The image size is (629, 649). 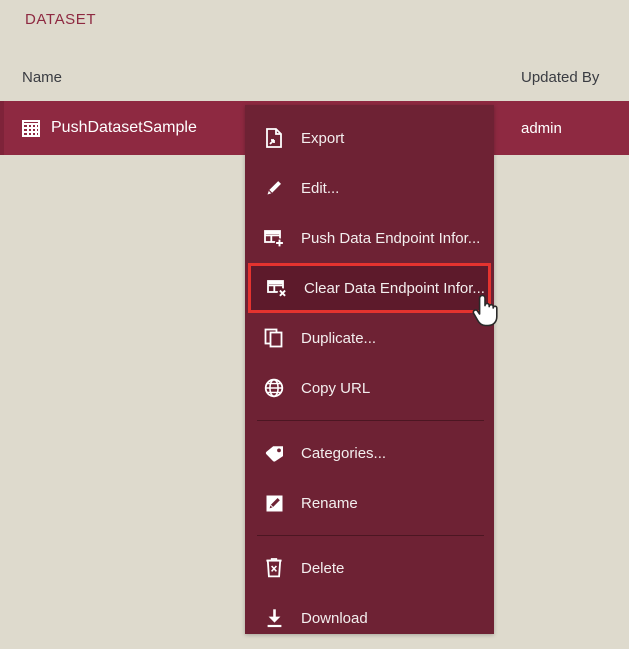 What do you see at coordinates (31, 128) in the screenshot?
I see `grid-table-icon` at bounding box center [31, 128].